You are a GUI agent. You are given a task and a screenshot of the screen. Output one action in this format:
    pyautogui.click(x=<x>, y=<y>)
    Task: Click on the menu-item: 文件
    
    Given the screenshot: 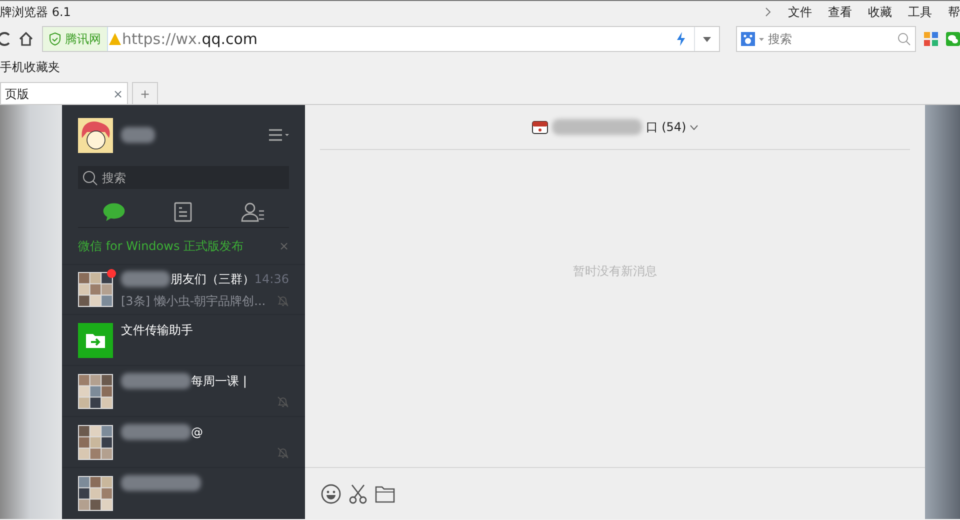 What is the action you would take?
    pyautogui.click(x=800, y=12)
    